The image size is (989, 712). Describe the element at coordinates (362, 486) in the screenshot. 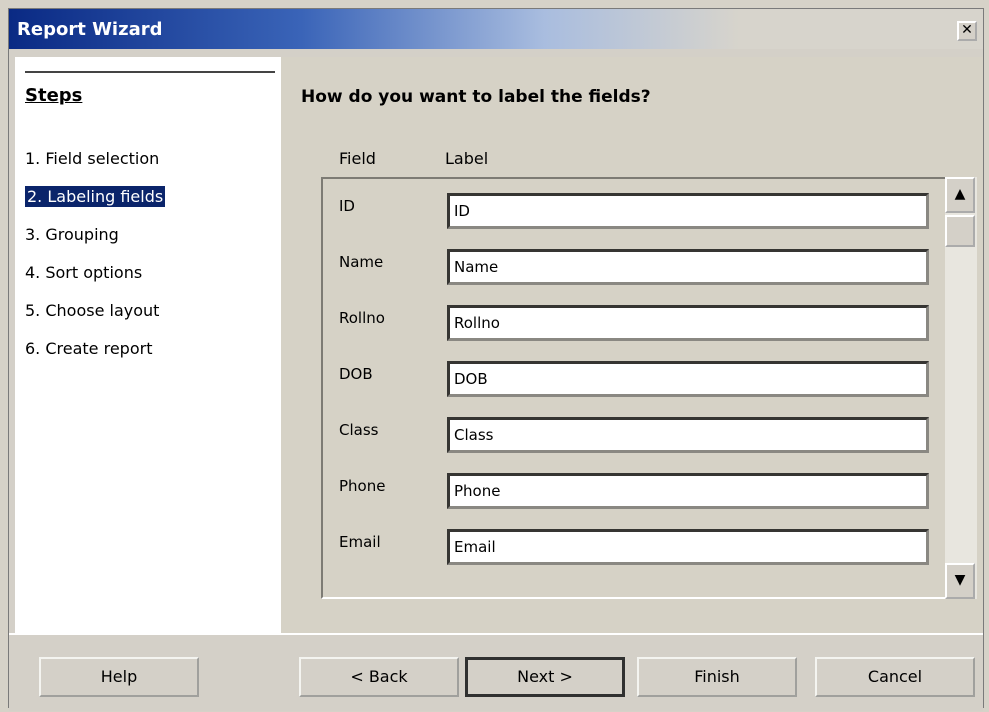

I see `field-name: Phone` at that location.